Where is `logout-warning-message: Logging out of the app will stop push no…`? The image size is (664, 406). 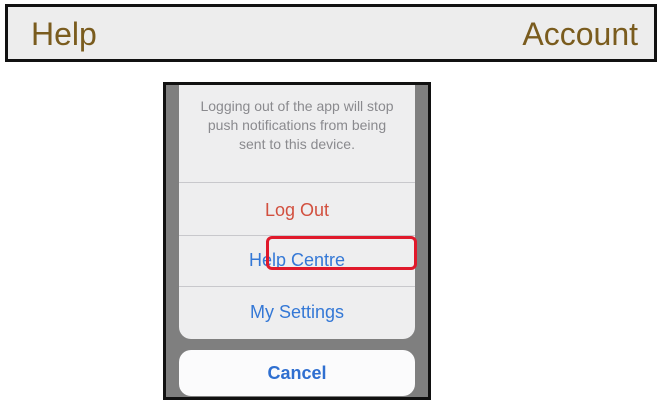 logout-warning-message: Logging out of the app will stop push no… is located at coordinates (297, 125).